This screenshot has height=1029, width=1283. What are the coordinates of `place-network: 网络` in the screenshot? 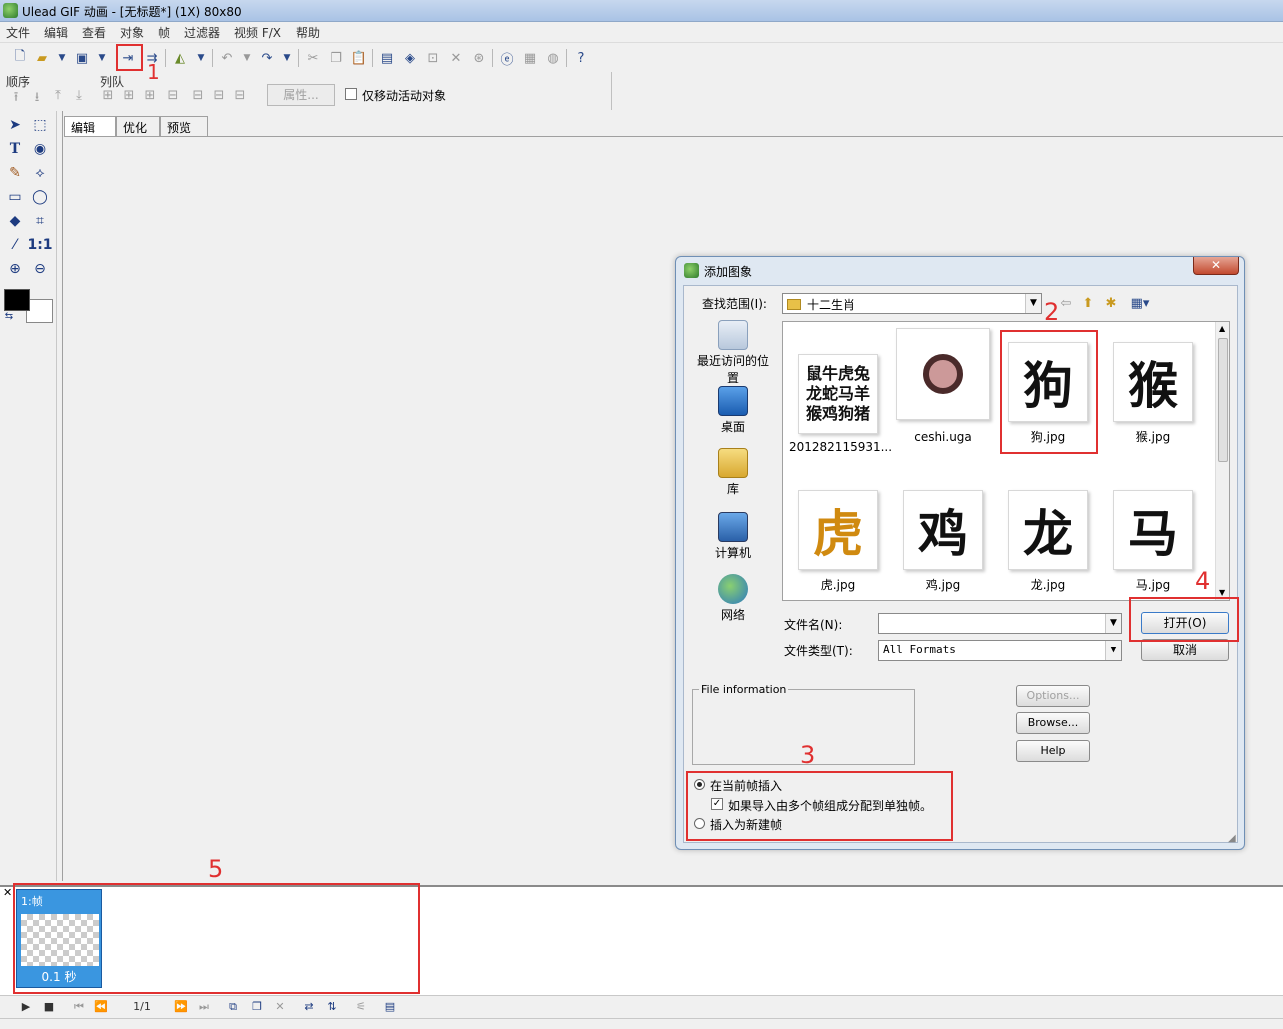 It's located at (733, 598).